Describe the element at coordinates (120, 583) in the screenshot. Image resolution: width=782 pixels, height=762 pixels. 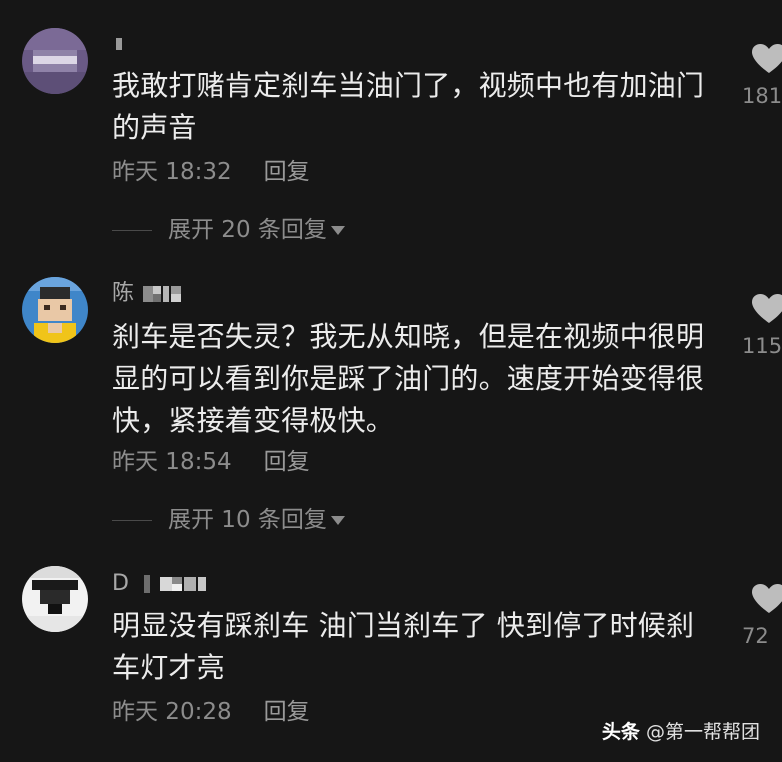
I see `username-text: D` at that location.